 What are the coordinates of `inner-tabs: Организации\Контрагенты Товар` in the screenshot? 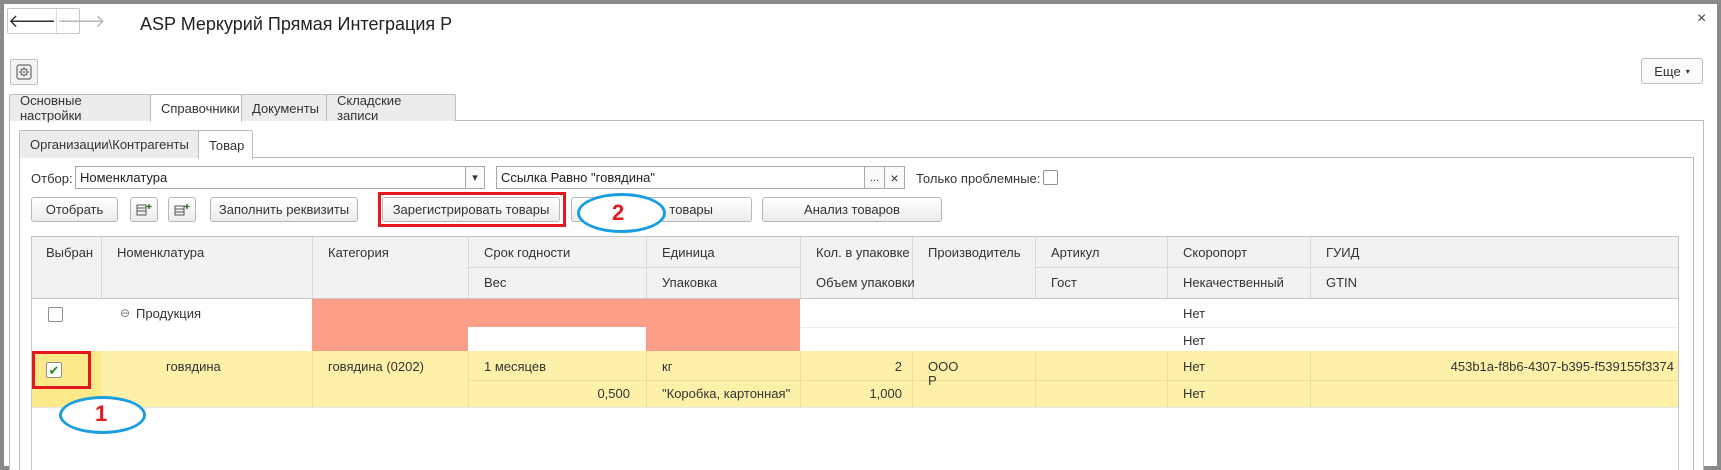 It's located at (136, 144).